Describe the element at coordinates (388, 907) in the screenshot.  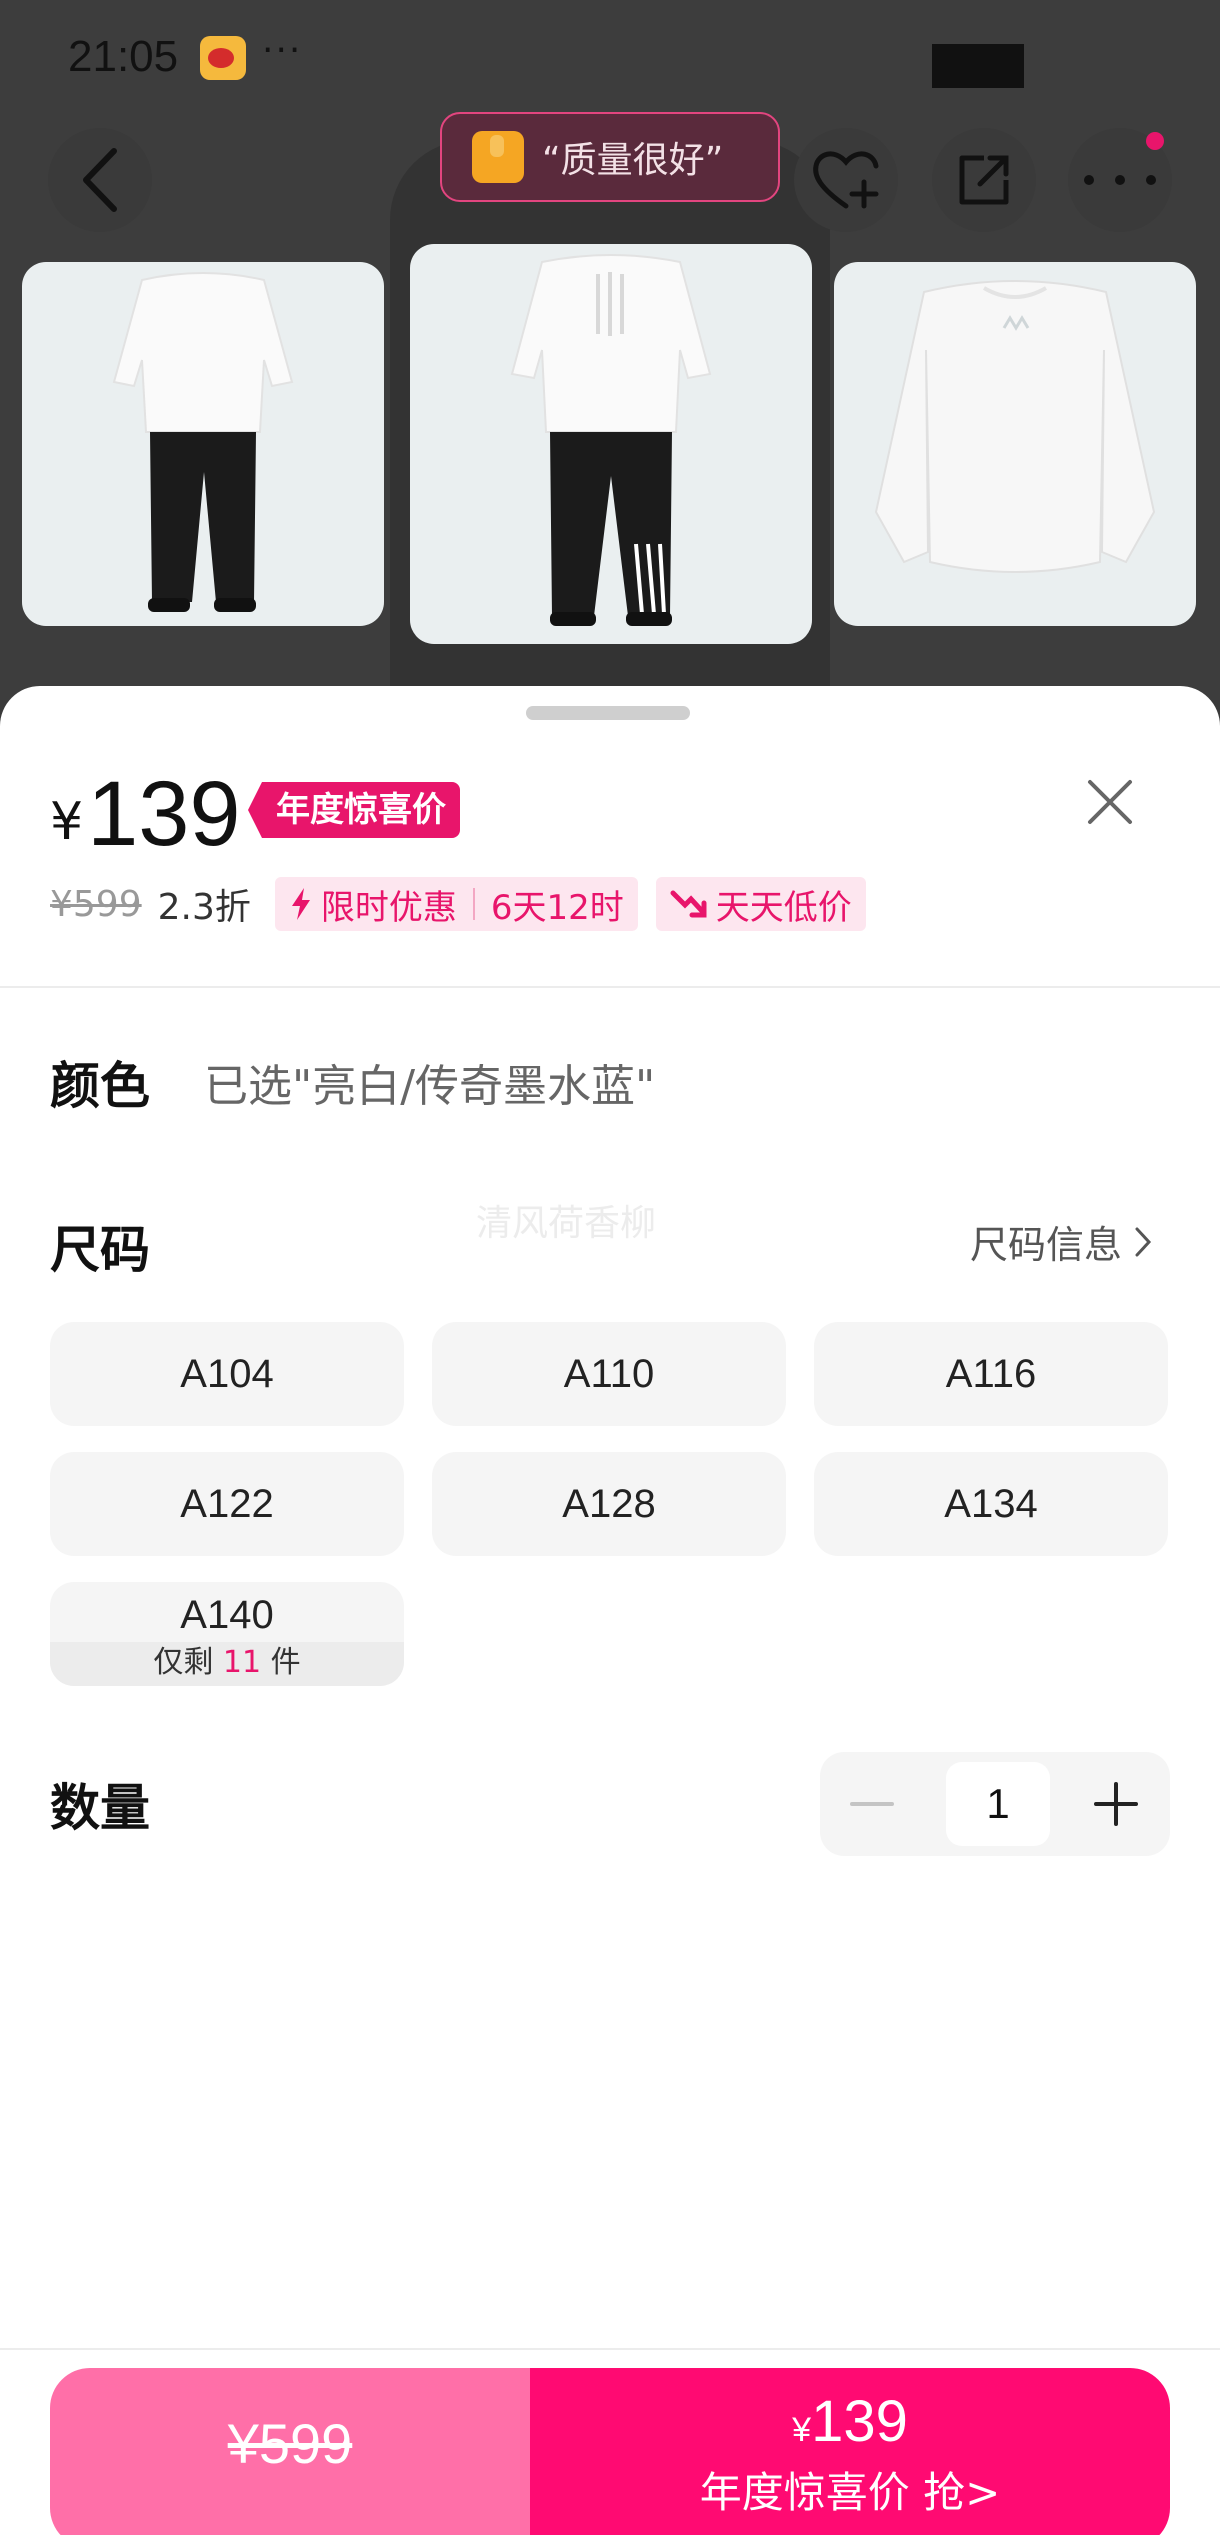
I see `limited-offer-label: 限时优惠` at that location.